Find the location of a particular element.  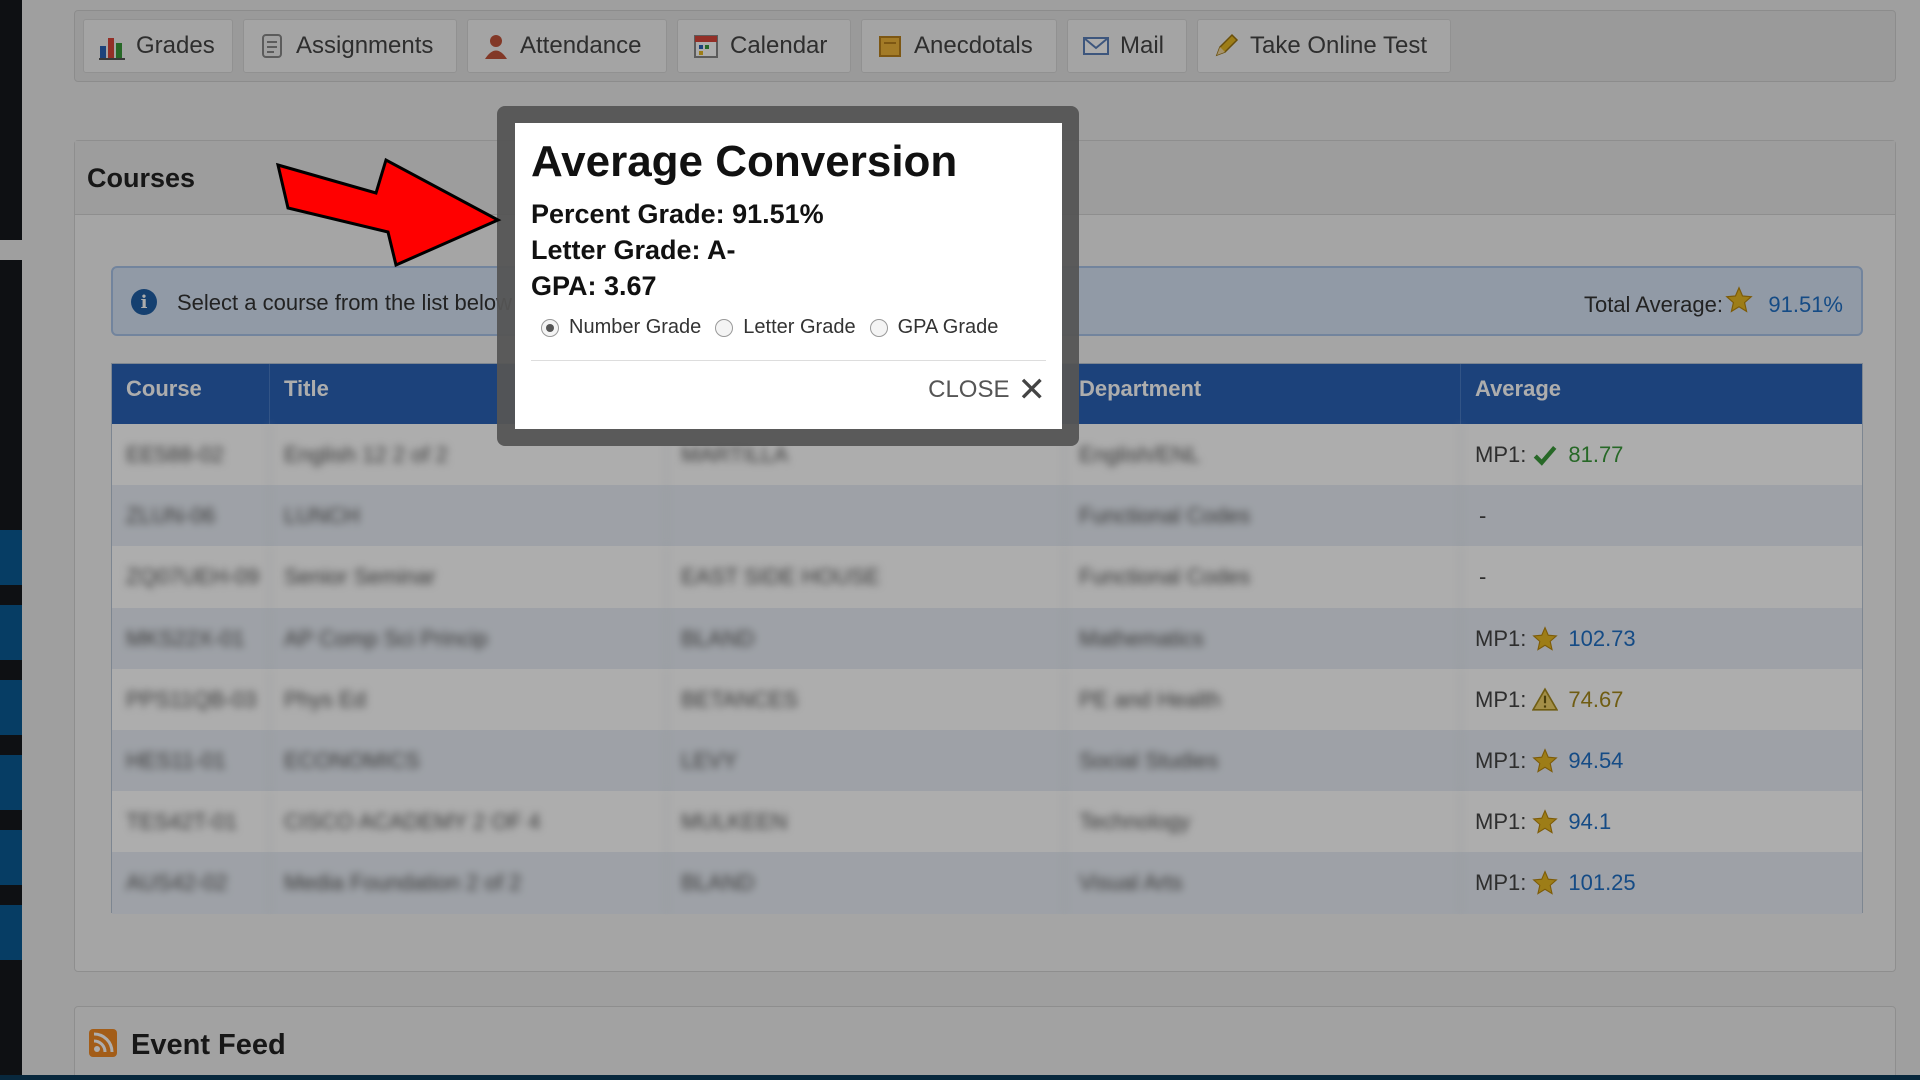

radio-letter-grade: Letter Grade is located at coordinates (785, 327).